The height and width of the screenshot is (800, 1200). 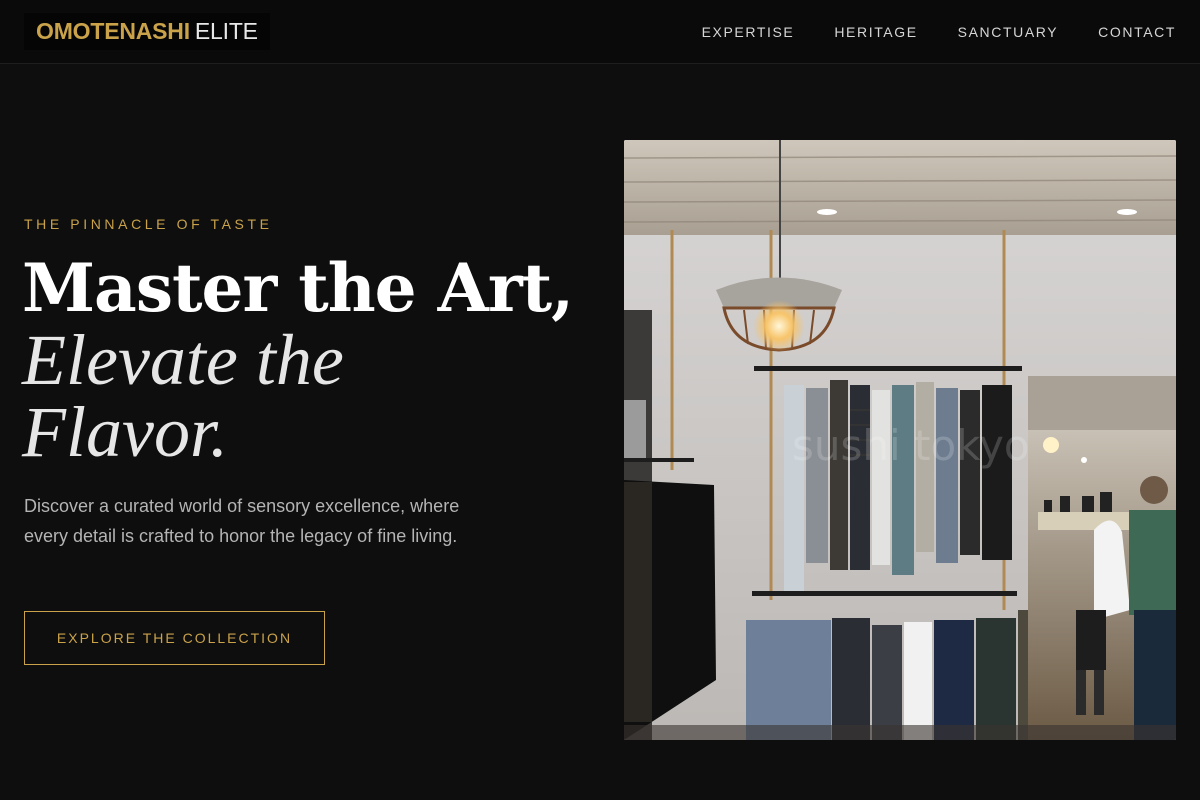 I want to click on image-watermark-text: sushi tokyo, so click(x=911, y=445).